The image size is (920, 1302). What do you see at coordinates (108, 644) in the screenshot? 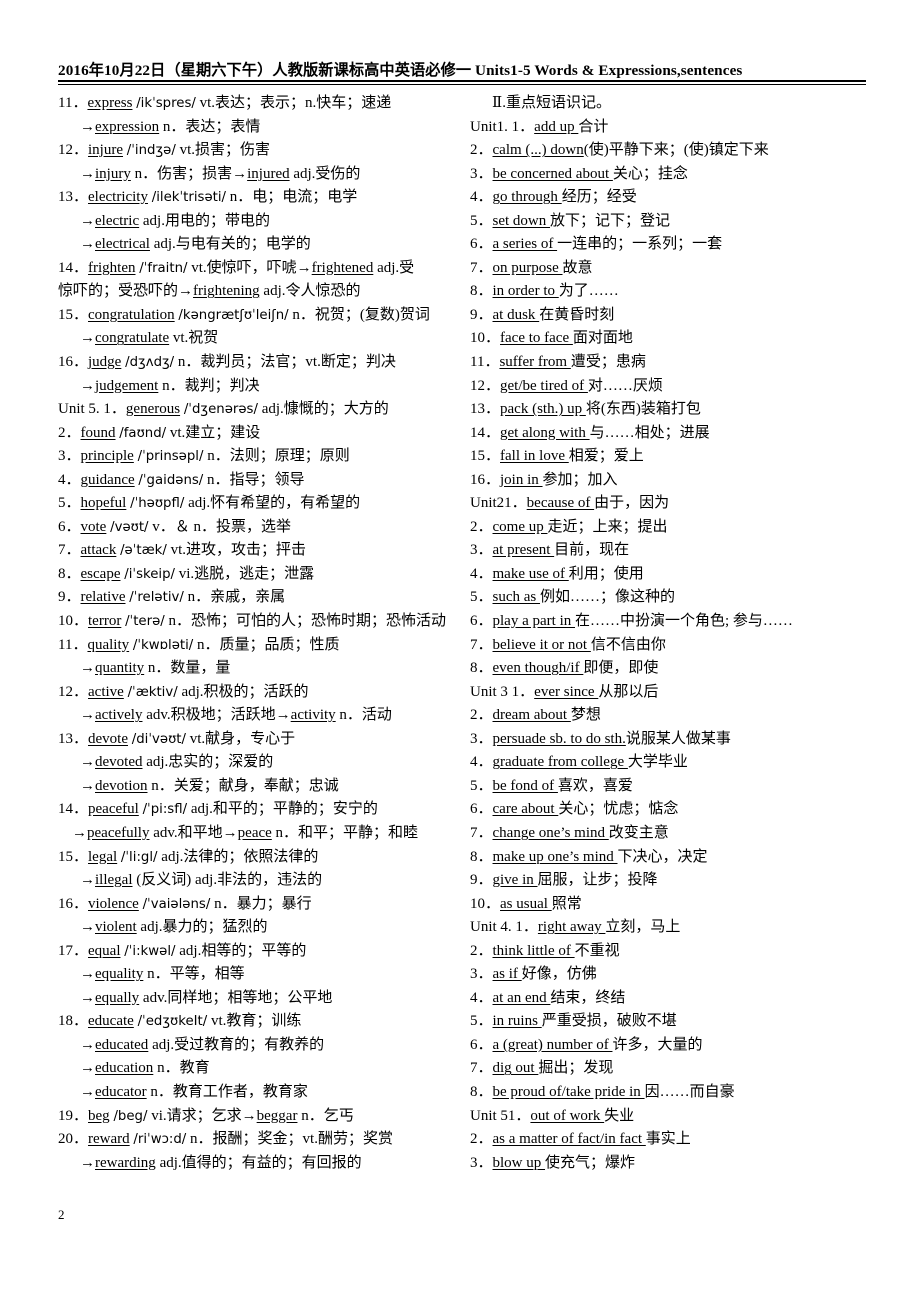
I see `term-underlined: quality` at bounding box center [108, 644].